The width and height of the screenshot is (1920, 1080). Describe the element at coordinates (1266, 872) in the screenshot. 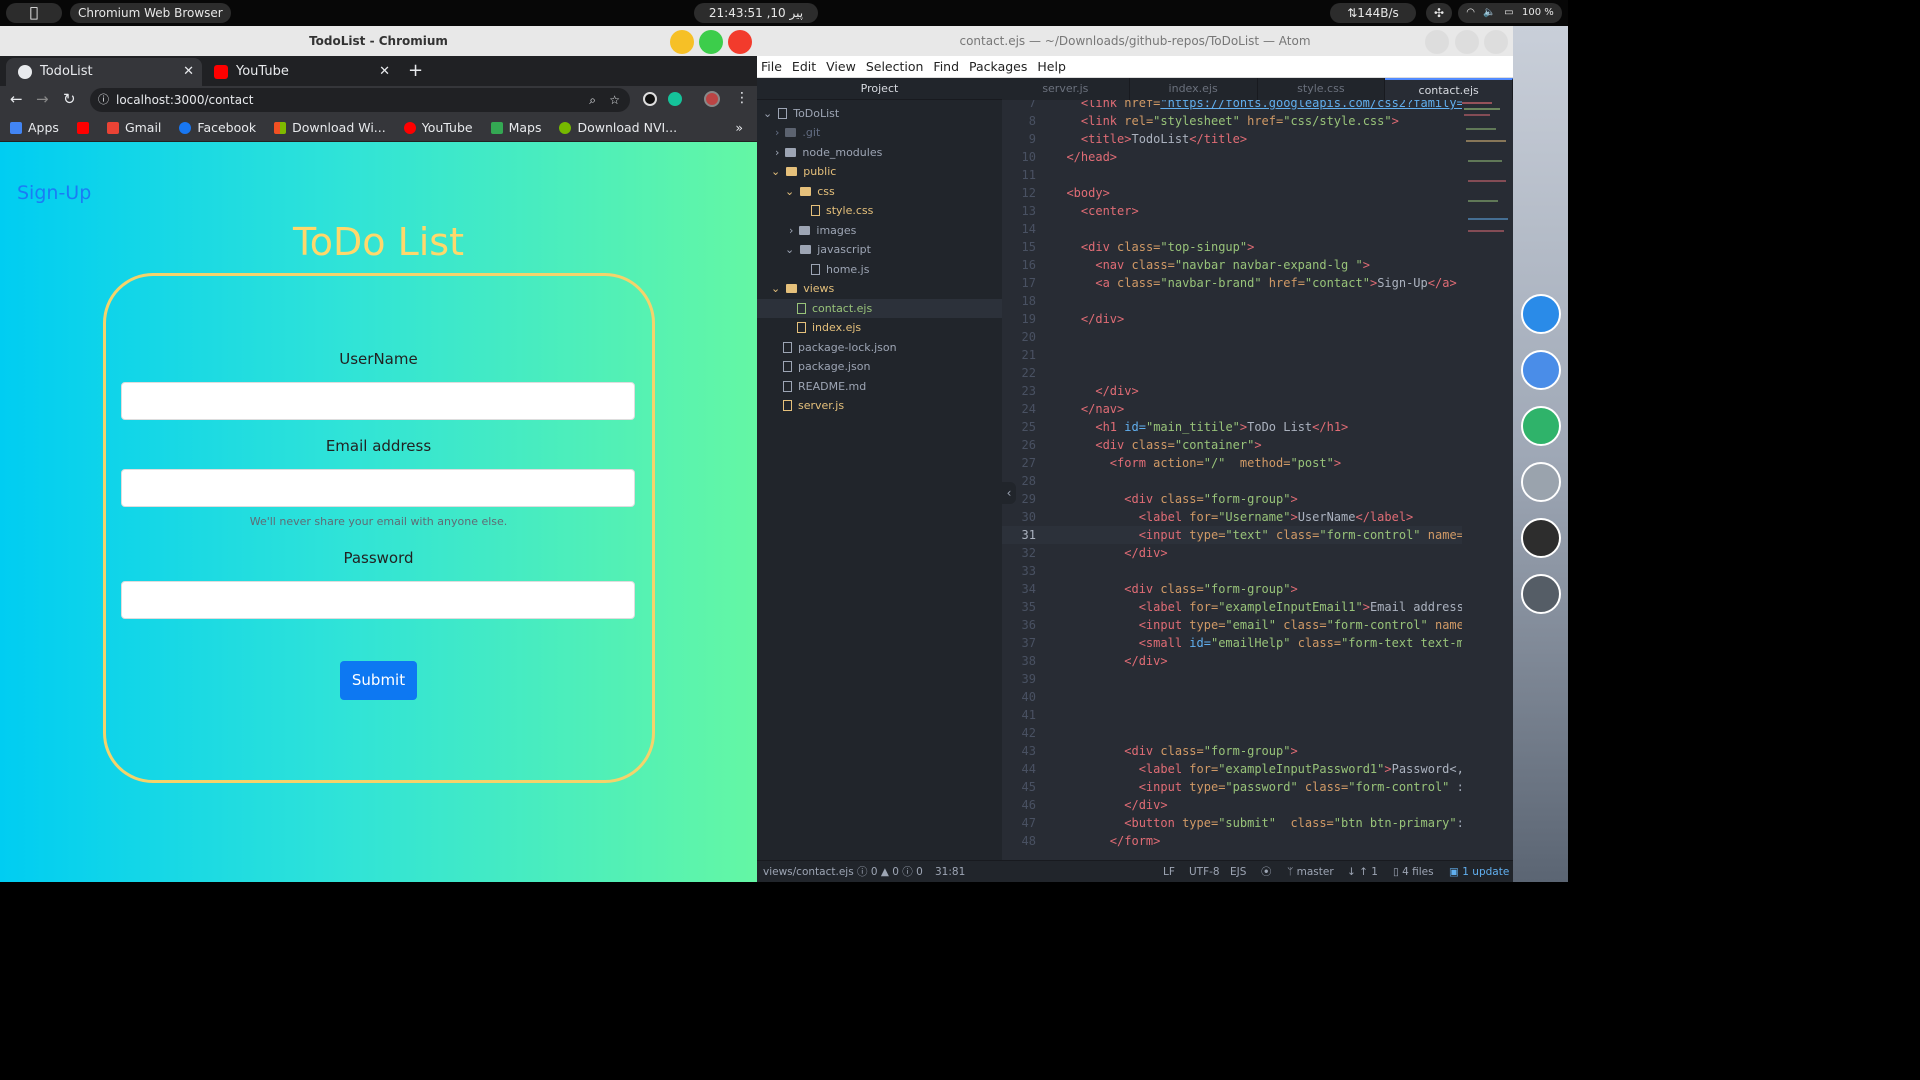

I see `broadcast-icon: ⦿` at that location.